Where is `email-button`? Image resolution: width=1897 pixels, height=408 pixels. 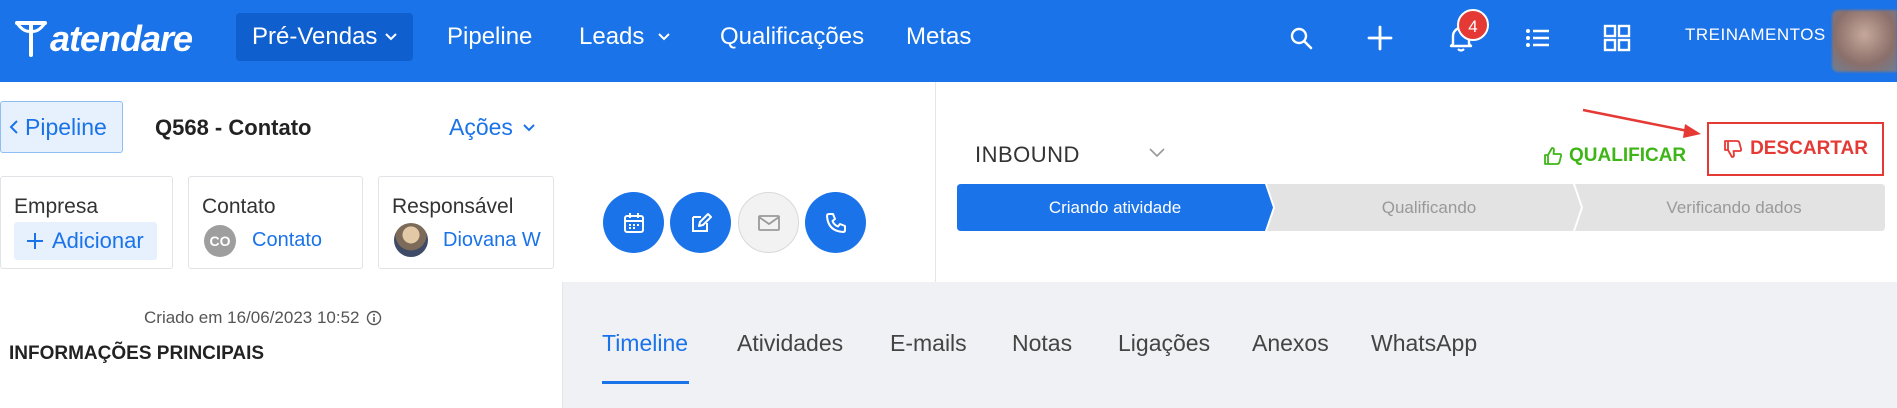 email-button is located at coordinates (768, 222).